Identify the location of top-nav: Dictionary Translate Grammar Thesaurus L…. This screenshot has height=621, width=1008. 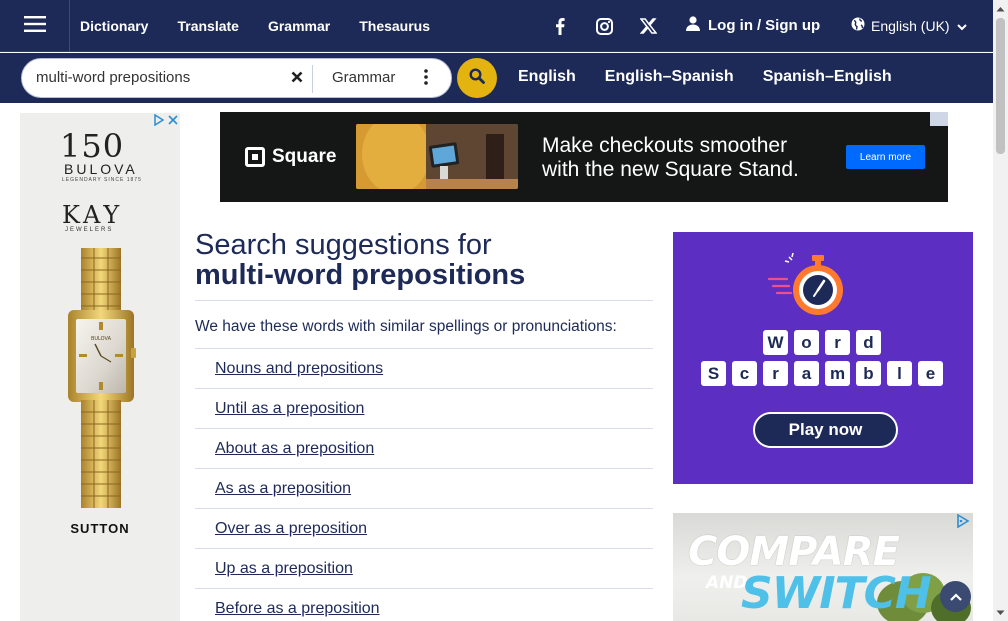
(496, 26).